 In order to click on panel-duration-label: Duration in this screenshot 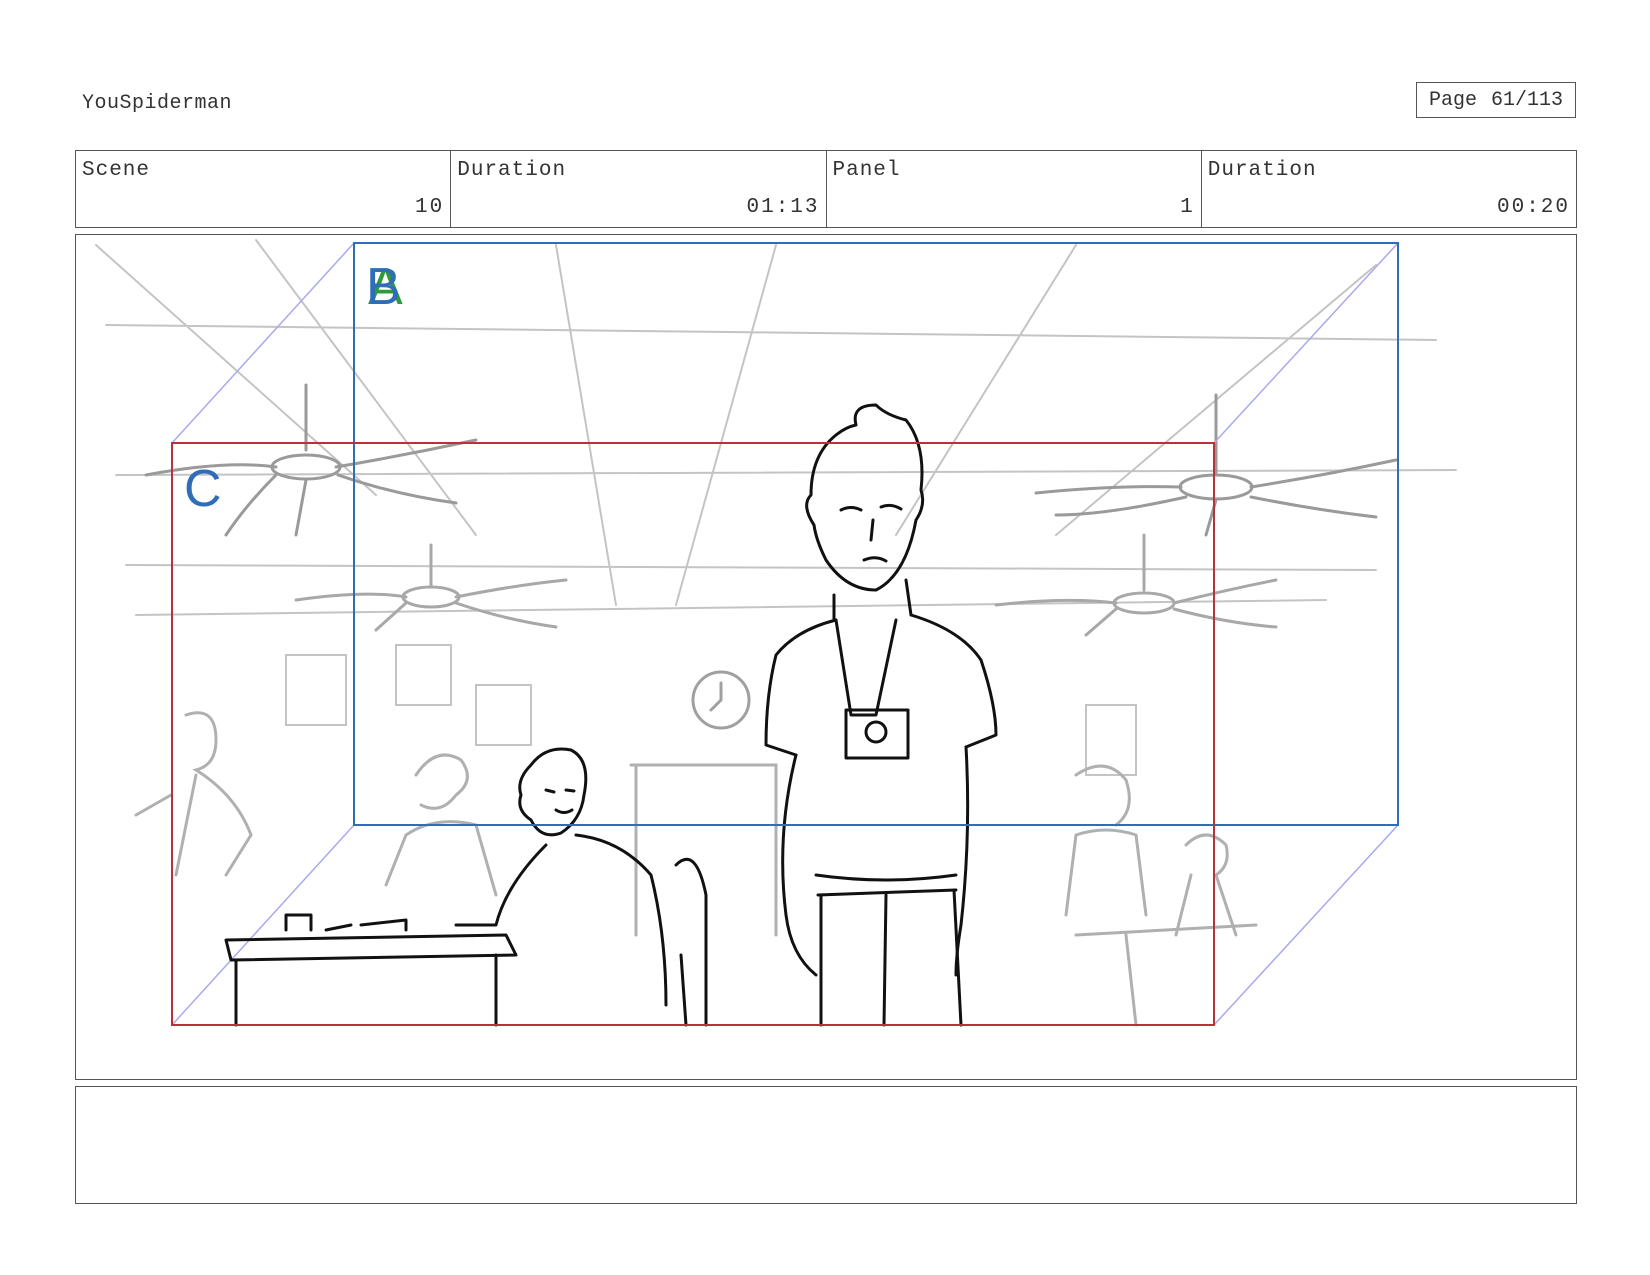, I will do `click(1262, 170)`.